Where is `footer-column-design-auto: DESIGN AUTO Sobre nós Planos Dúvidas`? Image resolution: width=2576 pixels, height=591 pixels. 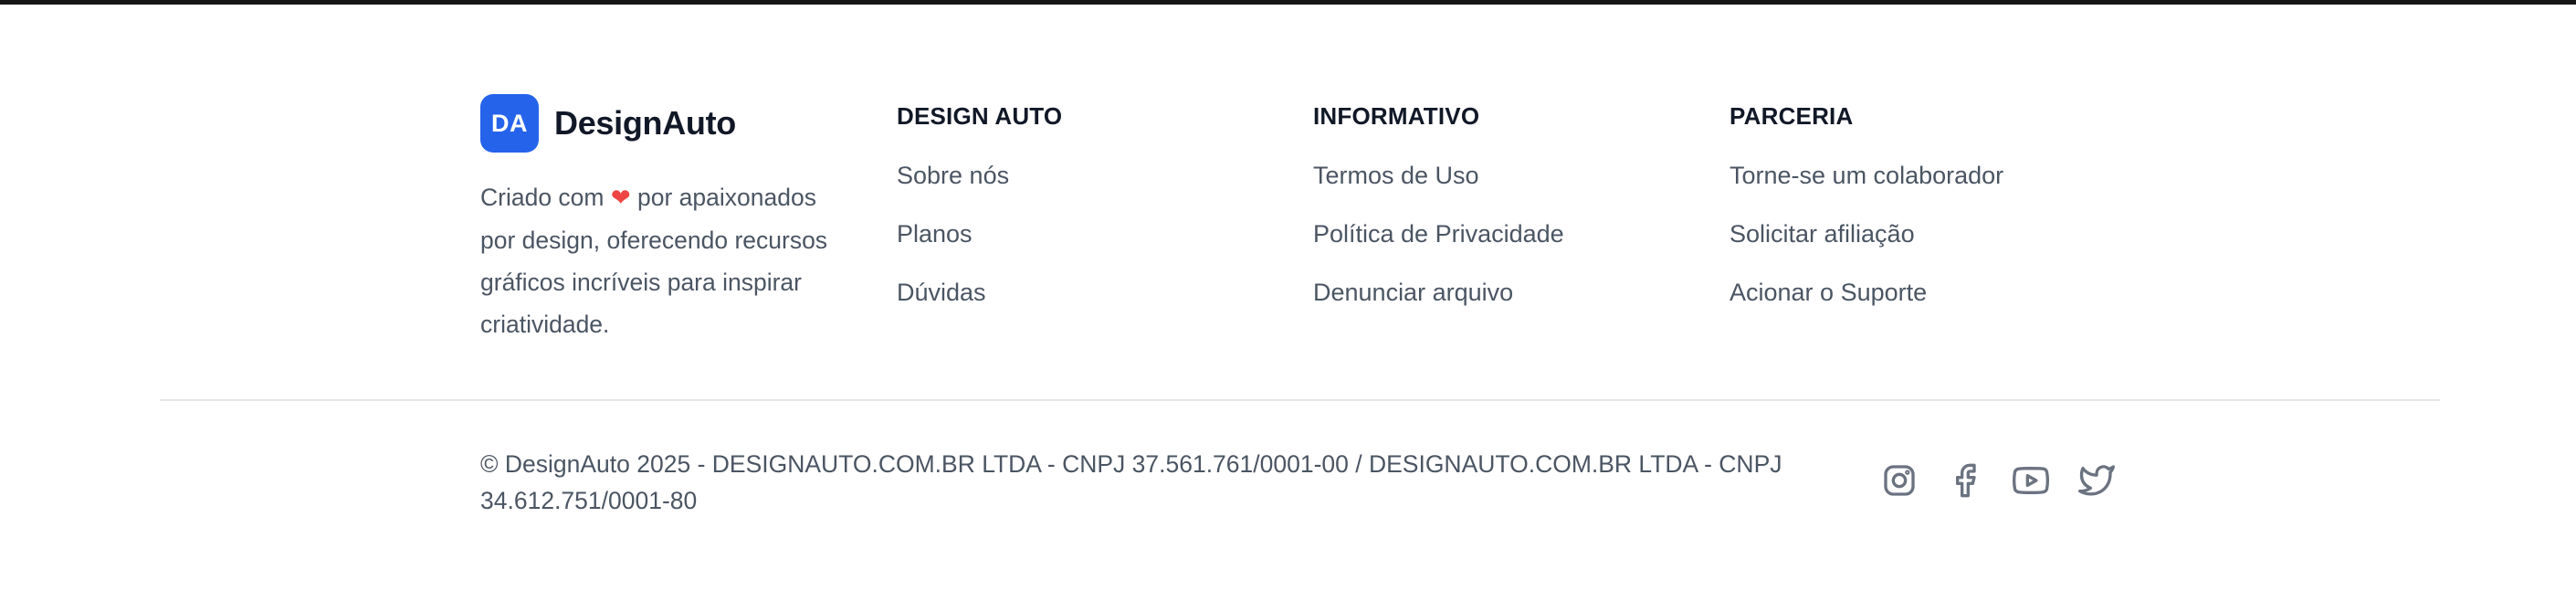
footer-column-design-auto: DESIGN AUTO Sobre nós Planos Dúvidas is located at coordinates (1088, 212).